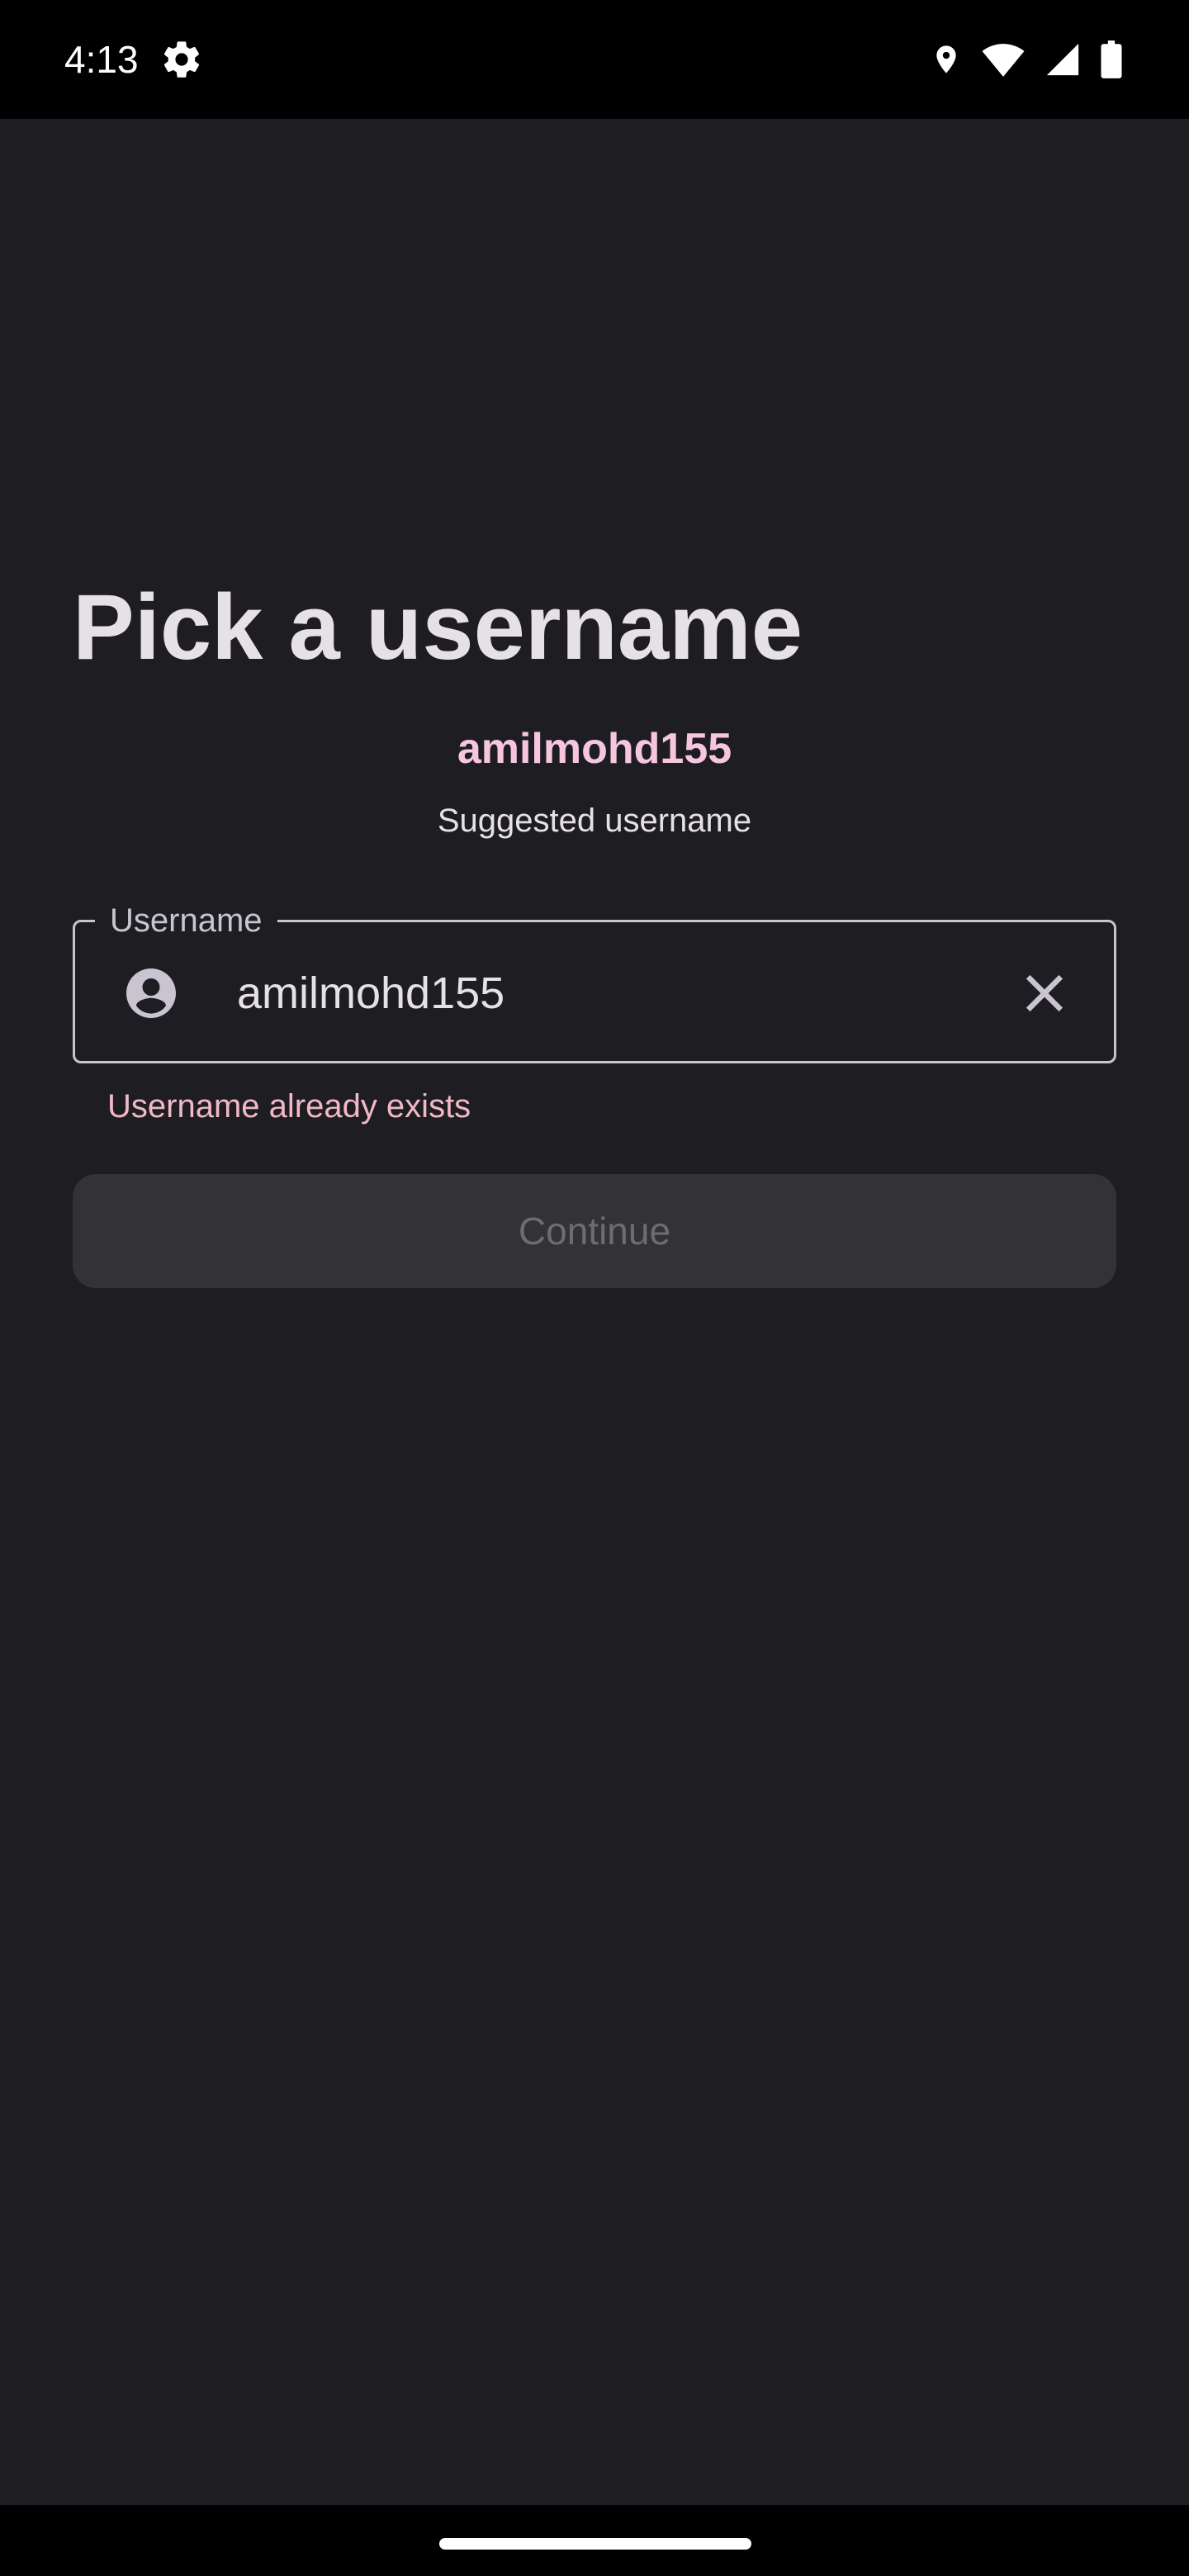  Describe the element at coordinates (186, 920) in the screenshot. I see `username-field-label: Username` at that location.